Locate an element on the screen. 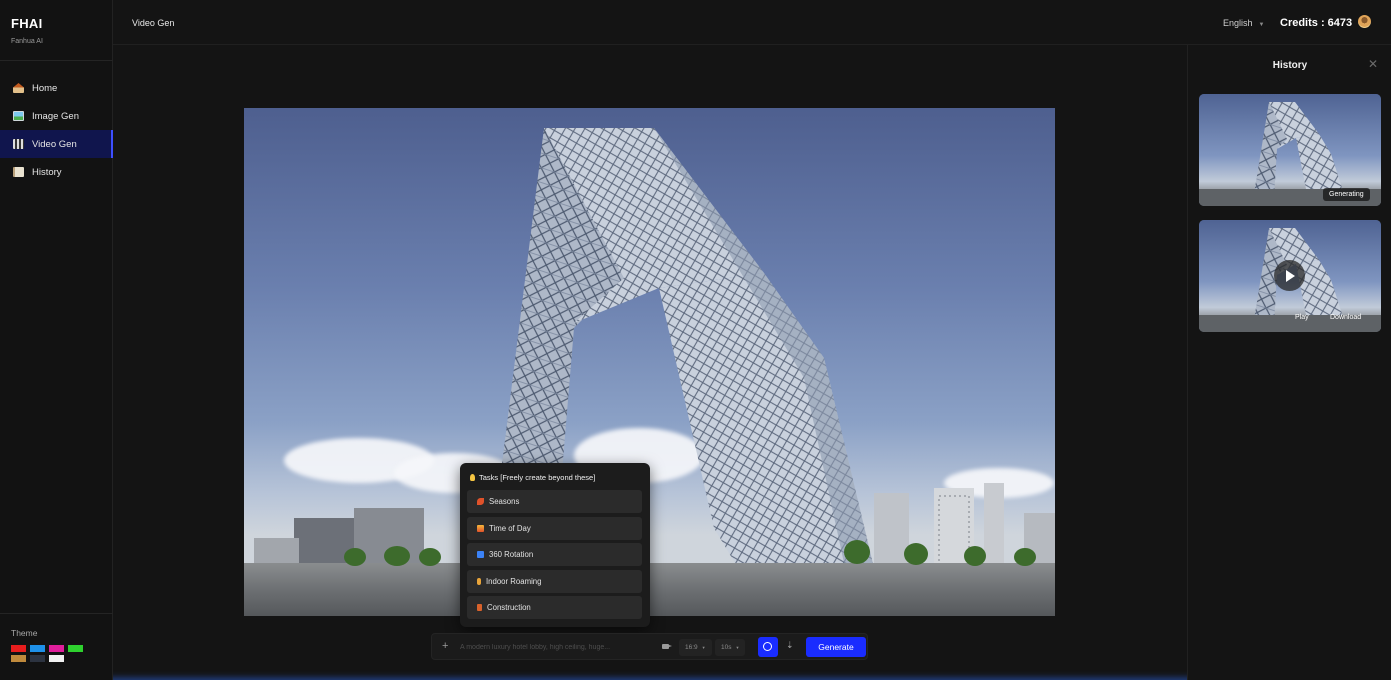  image-icon is located at coordinates (18, 116).